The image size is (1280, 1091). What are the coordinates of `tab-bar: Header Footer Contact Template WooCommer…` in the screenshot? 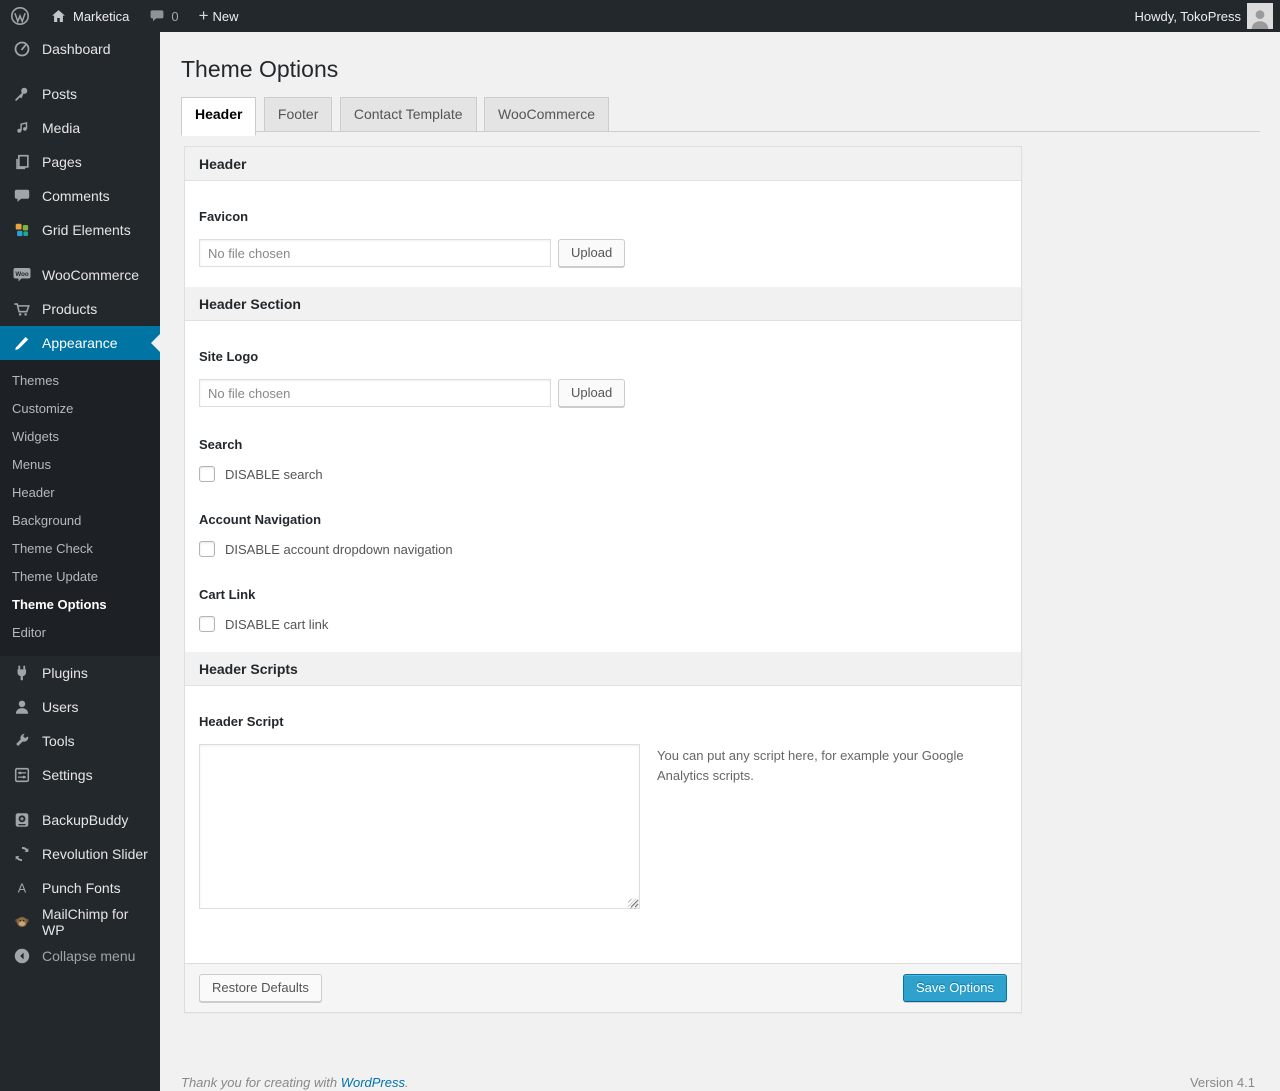 It's located at (720, 116).